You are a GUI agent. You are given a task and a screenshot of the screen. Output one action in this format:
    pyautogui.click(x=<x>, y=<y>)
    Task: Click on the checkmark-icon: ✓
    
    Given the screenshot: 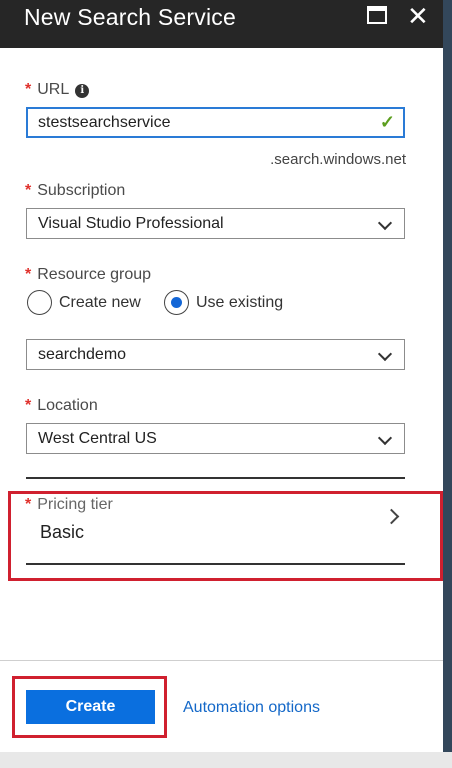 What is the action you would take?
    pyautogui.click(x=387, y=122)
    